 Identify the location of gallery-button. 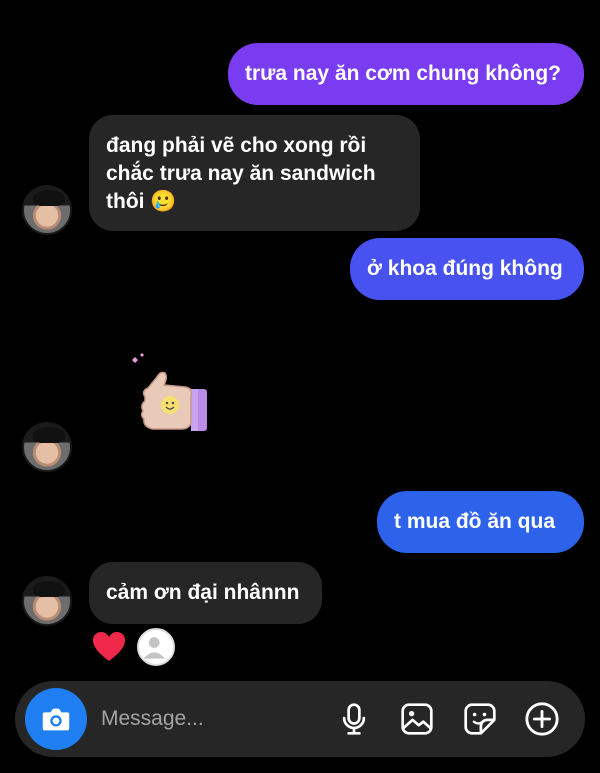
(417, 719).